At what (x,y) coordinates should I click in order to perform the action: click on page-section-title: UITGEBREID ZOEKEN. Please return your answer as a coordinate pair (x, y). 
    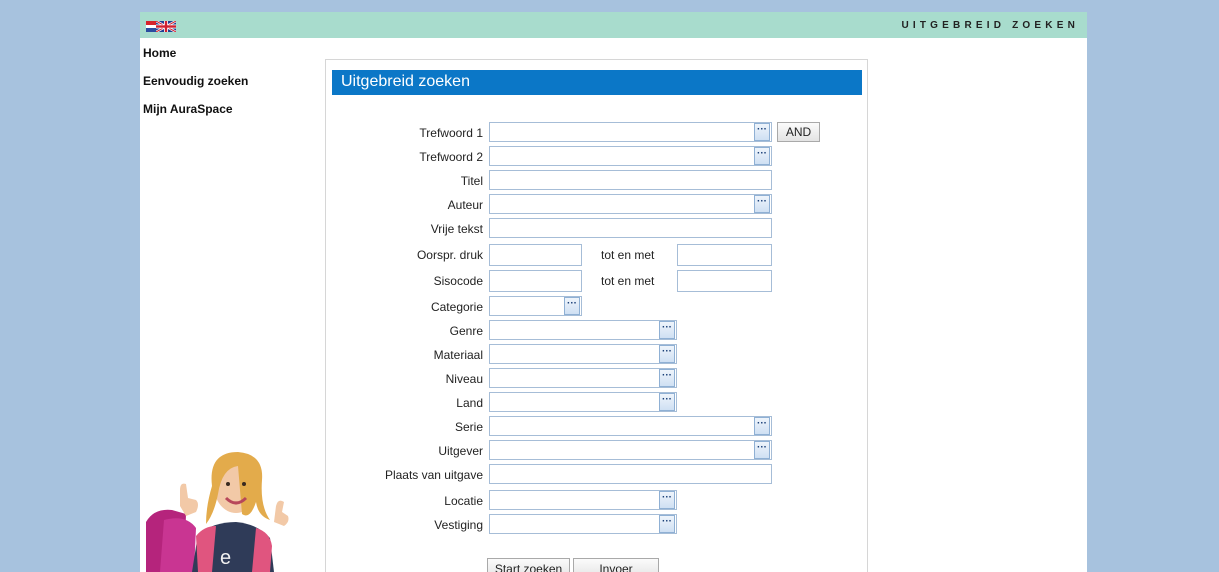
    Looking at the image, I should click on (990, 25).